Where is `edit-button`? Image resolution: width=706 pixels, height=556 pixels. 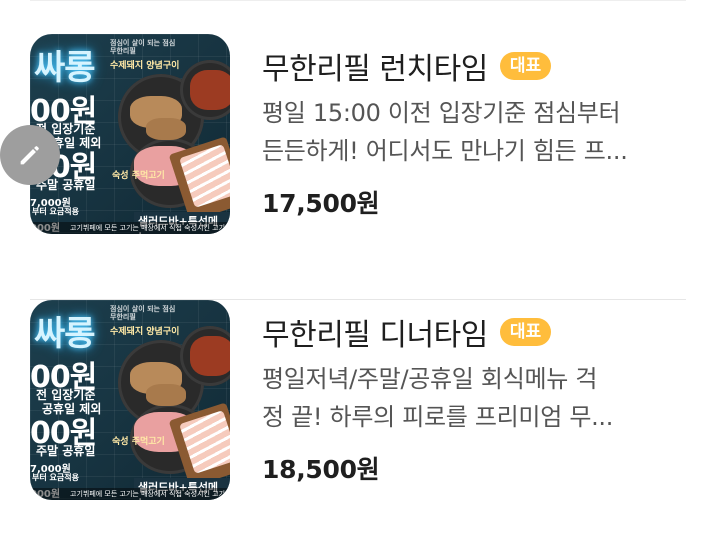
edit-button is located at coordinates (30, 155).